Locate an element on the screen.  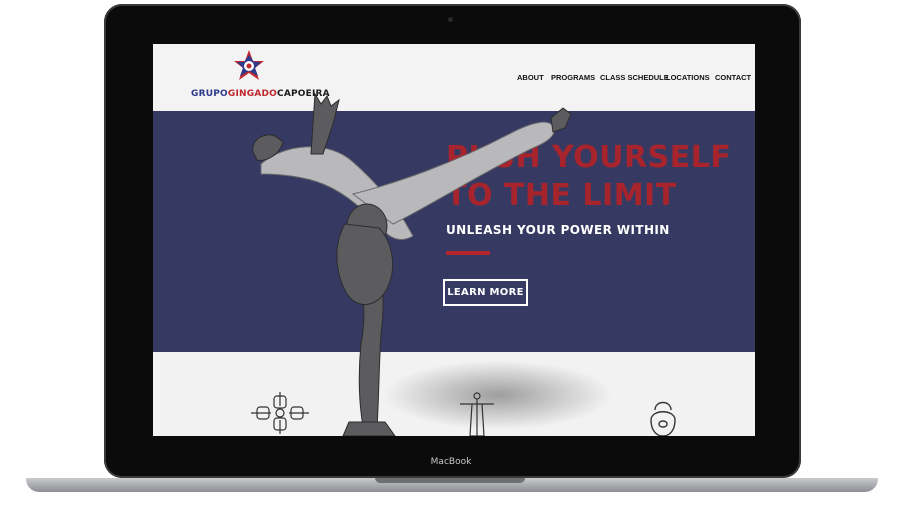
features-section is located at coordinates (454, 394).